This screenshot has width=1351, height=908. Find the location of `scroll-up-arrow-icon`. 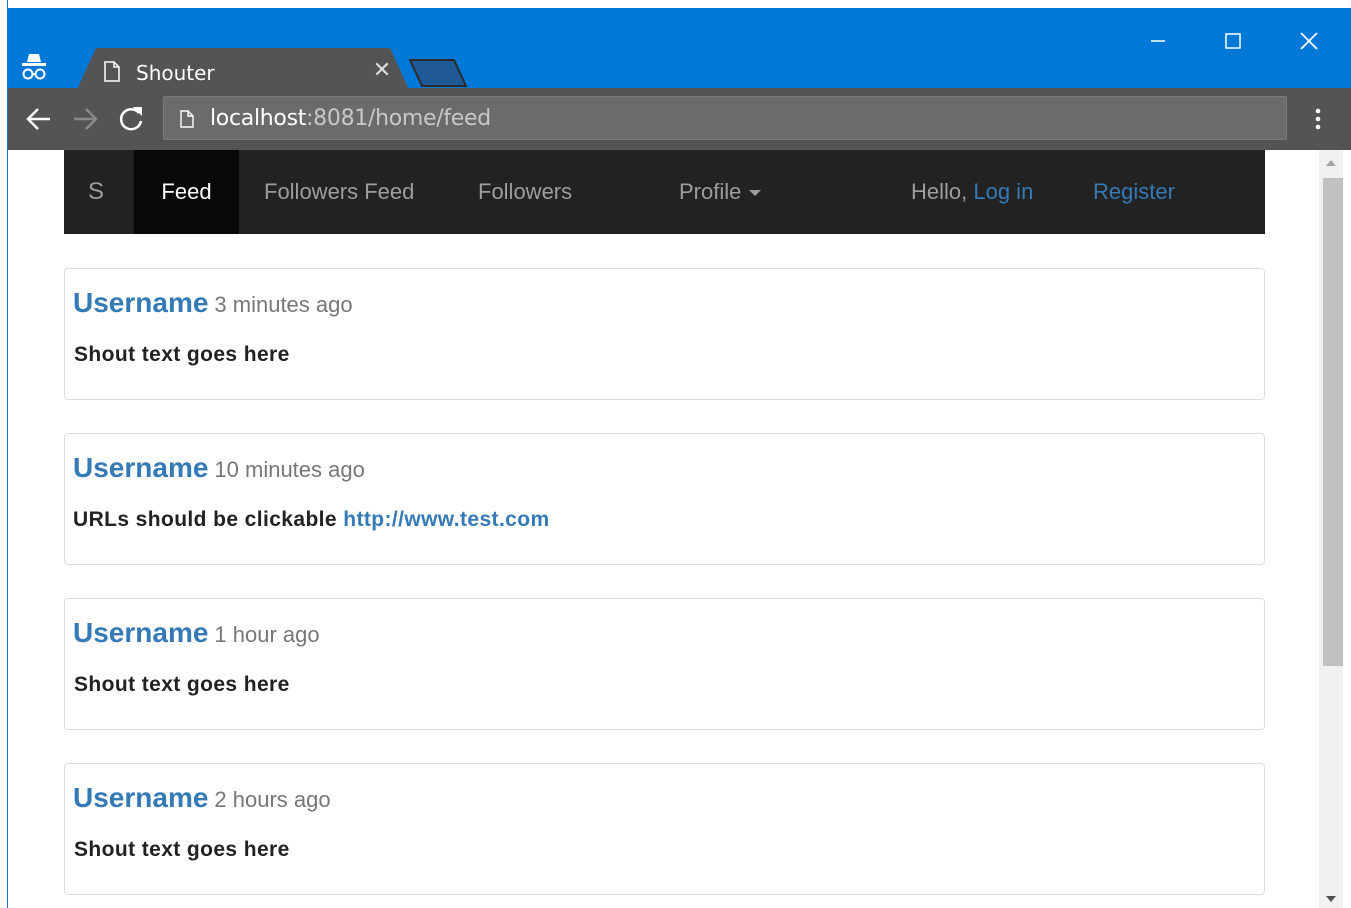

scroll-up-arrow-icon is located at coordinates (1331, 163).